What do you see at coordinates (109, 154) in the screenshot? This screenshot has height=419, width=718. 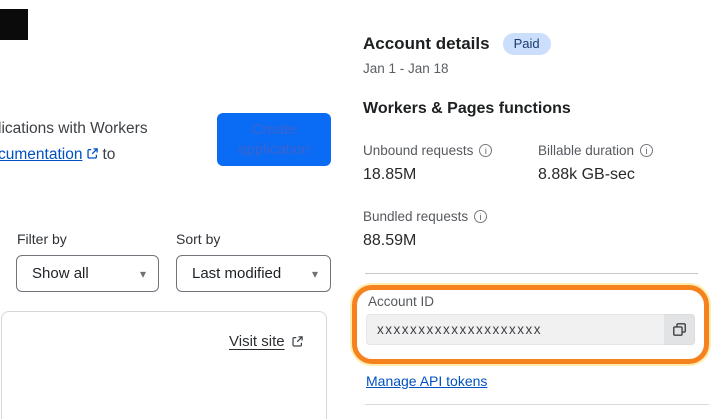 I see `intro-suffix: to` at bounding box center [109, 154].